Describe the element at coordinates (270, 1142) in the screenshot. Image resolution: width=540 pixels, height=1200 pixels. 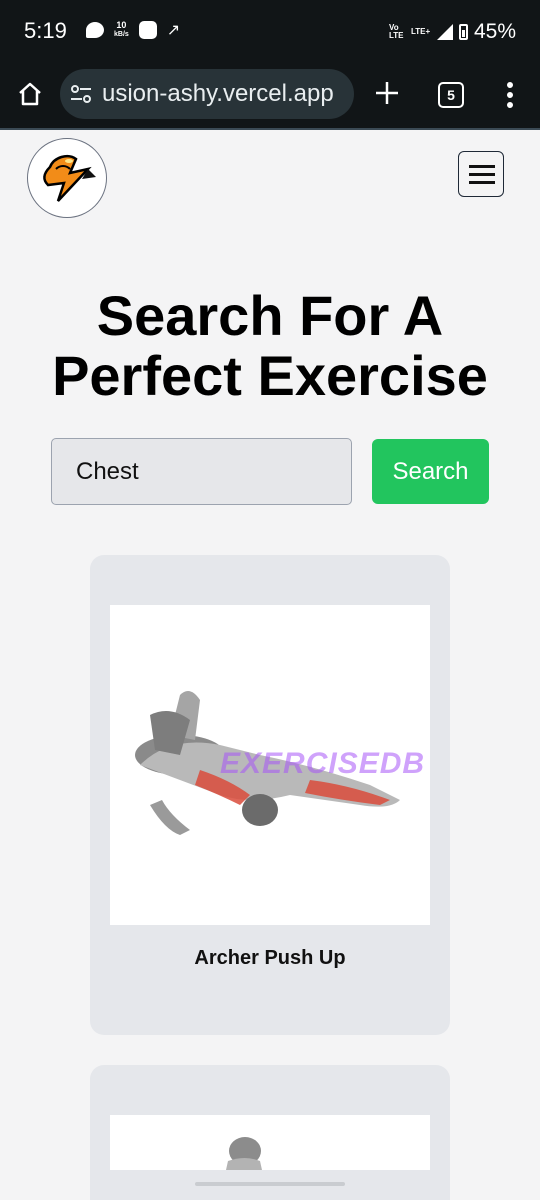
I see `exercise-image` at that location.